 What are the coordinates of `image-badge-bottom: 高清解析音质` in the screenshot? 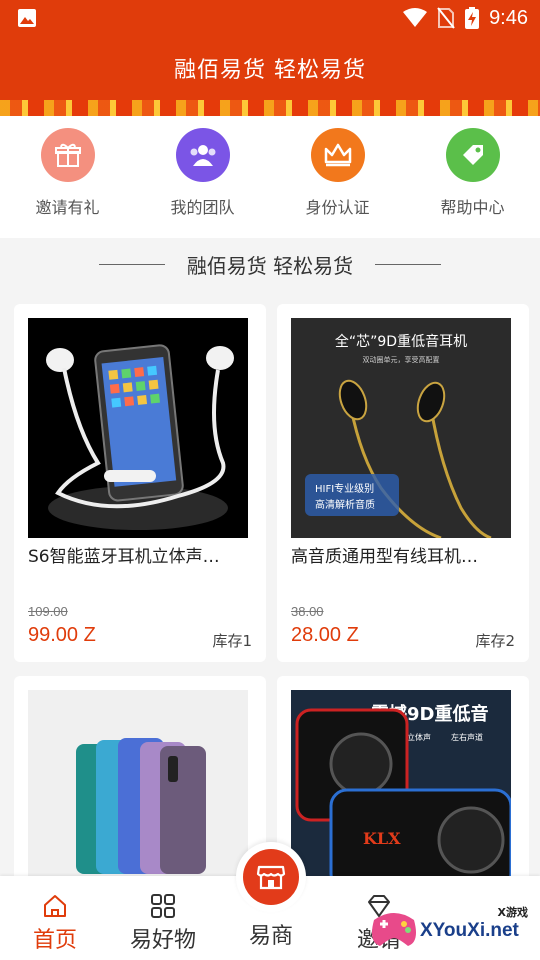 It's located at (345, 504).